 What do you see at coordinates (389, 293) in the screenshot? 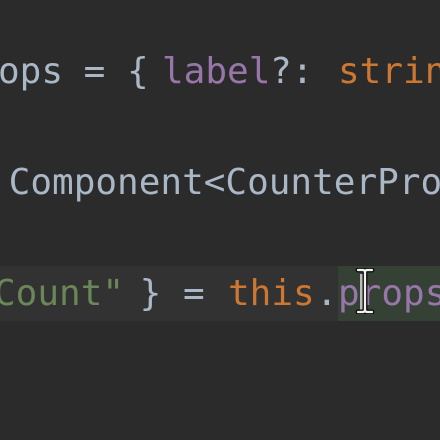
I see `token-property-props: props` at bounding box center [389, 293].